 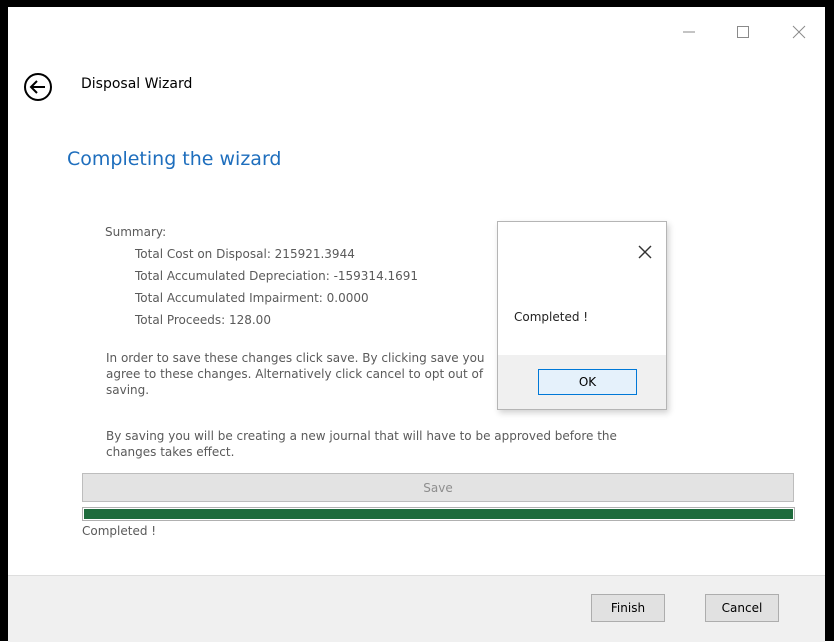 I want to click on dialog-footer: OK, so click(x=582, y=382).